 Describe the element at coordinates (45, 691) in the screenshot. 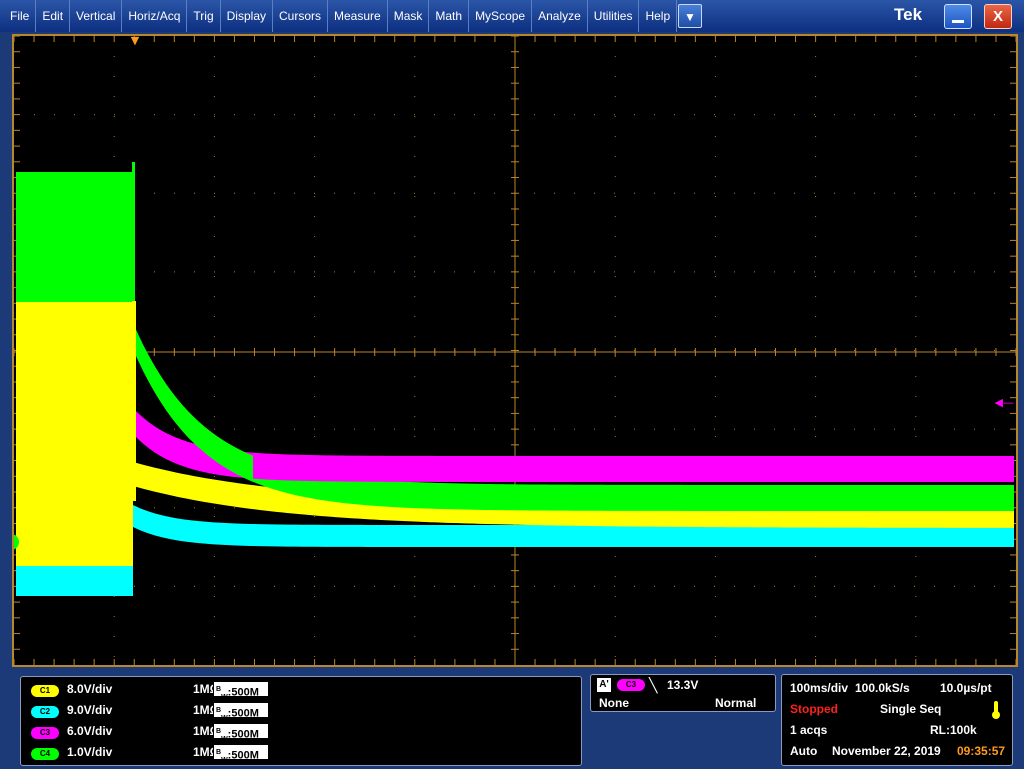

I see `ch1-badge: C1` at that location.